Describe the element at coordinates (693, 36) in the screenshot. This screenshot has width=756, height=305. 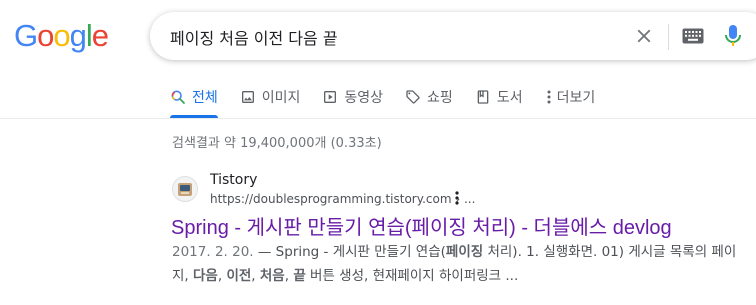
I see `keyboard-icon` at that location.